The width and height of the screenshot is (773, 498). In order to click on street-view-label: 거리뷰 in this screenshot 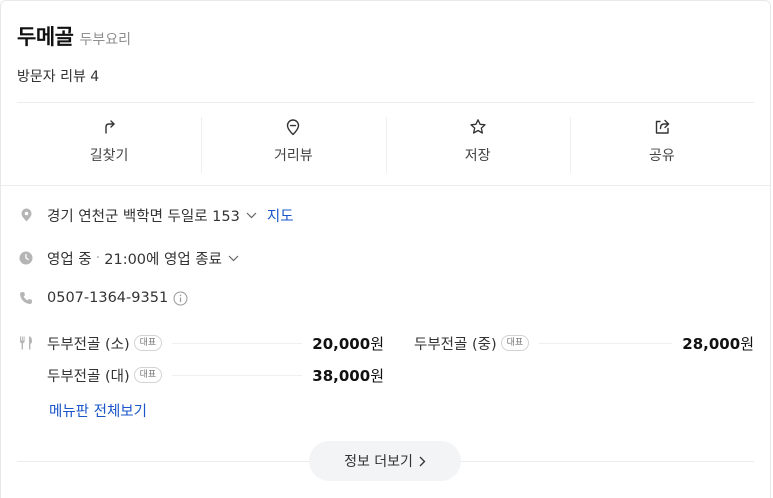, I will do `click(293, 156)`.